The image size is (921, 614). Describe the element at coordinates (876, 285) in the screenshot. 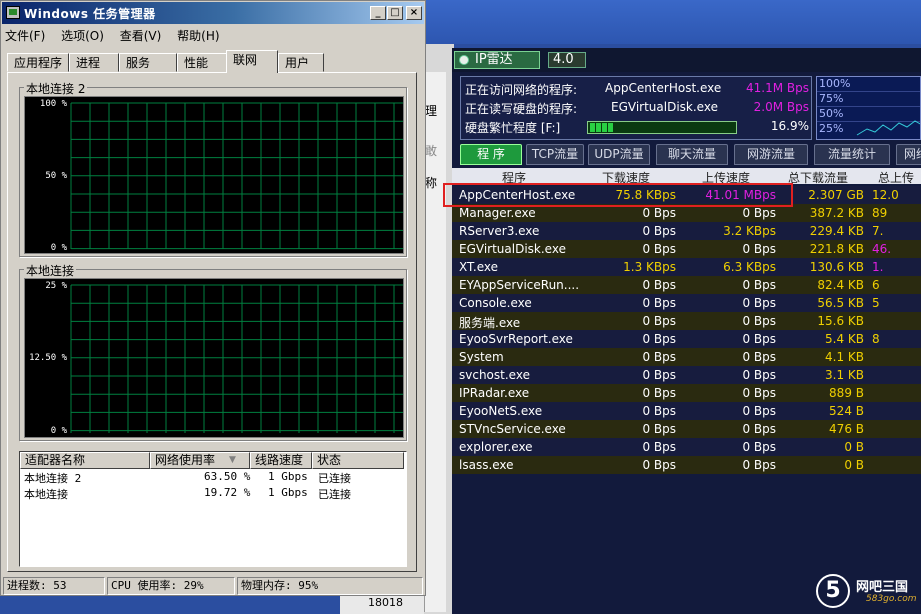

I see `total-upload: 6` at that location.